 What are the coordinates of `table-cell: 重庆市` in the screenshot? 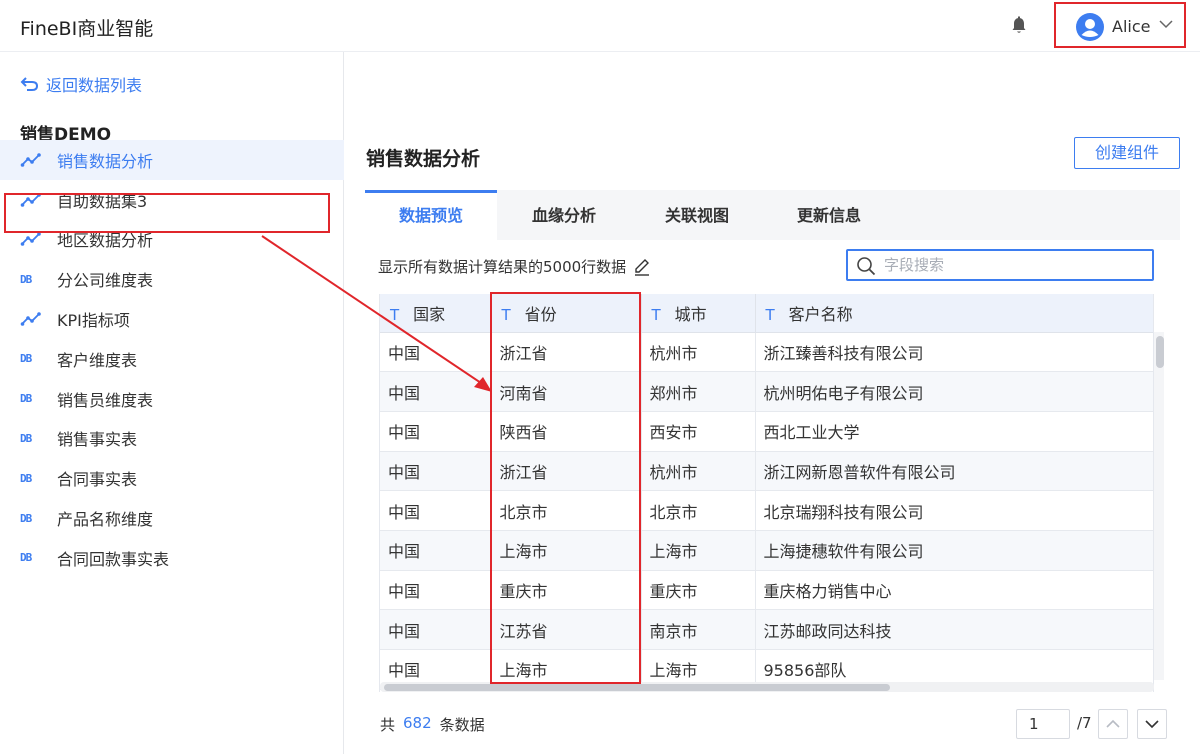 It's located at (566, 590).